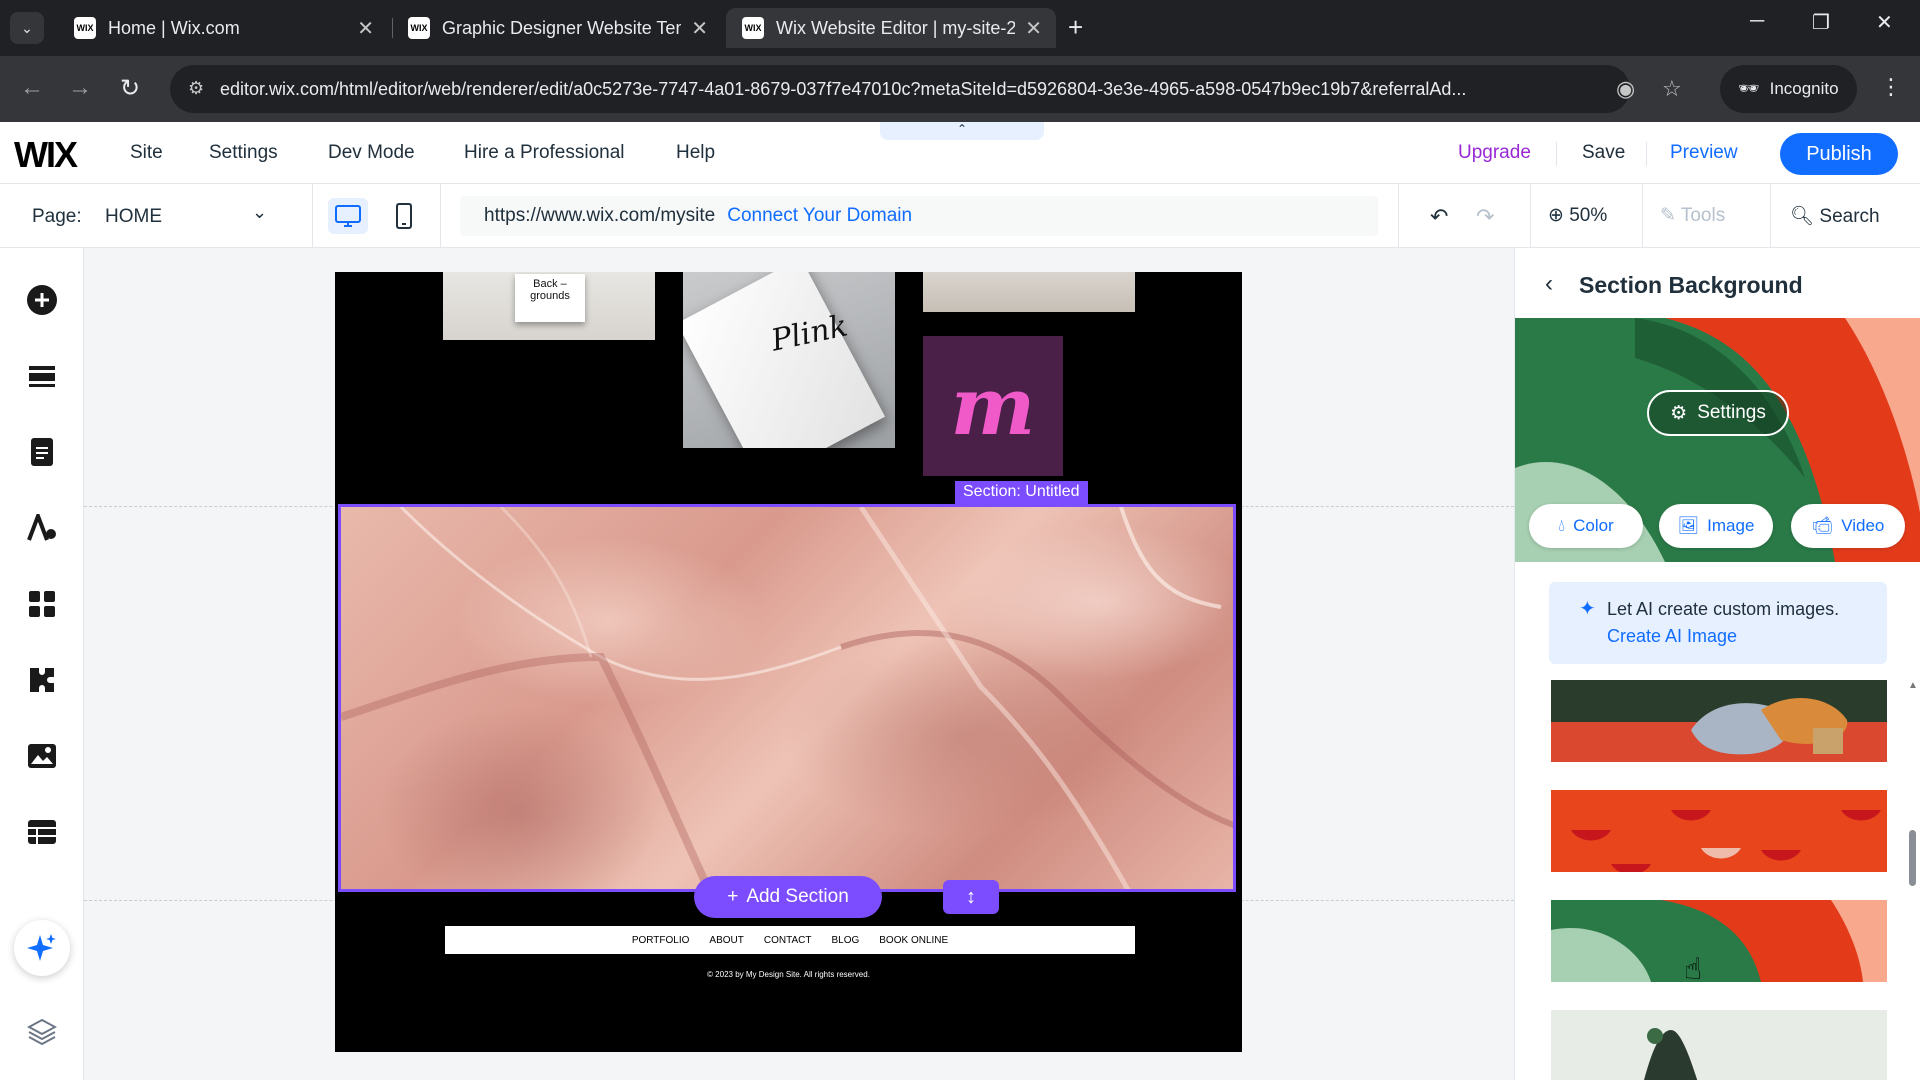  Describe the element at coordinates (819, 216) in the screenshot. I see `connect-domain-link: Connect Your Domain` at that location.